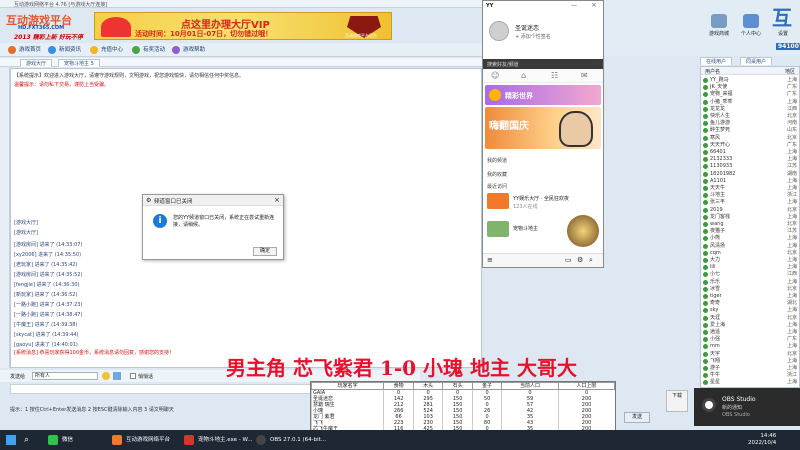  What do you see at coordinates (497, 186) in the screenshot?
I see `yy-recent: 最近访问` at bounding box center [497, 186].